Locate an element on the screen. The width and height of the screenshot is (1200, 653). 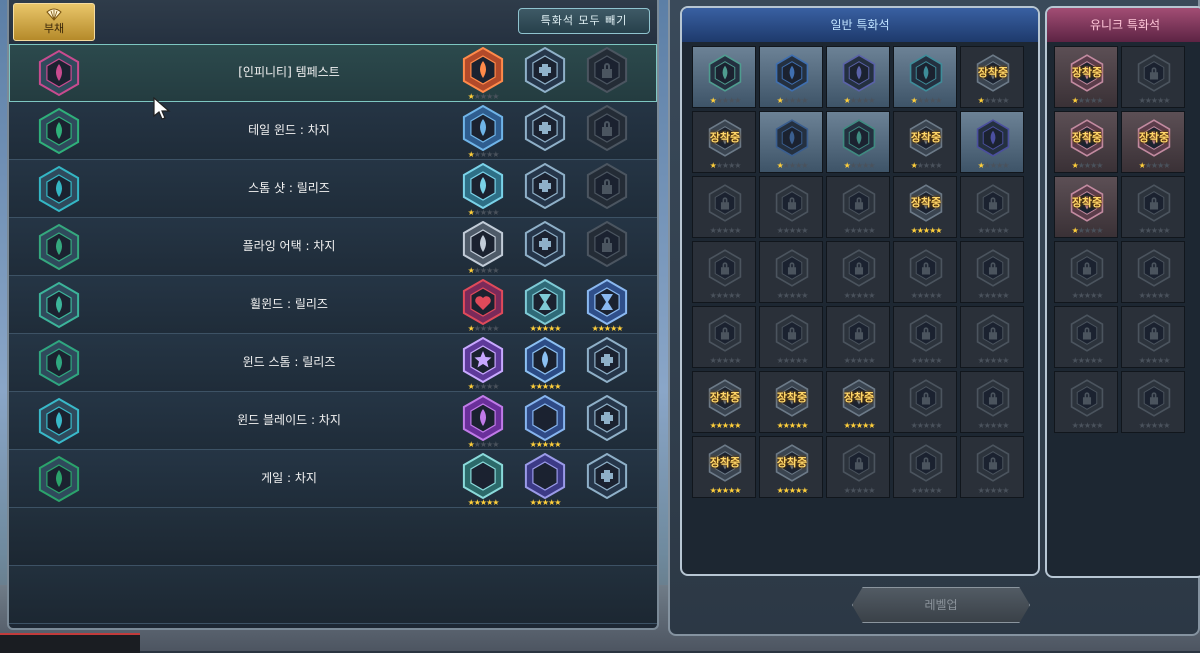
purple-drop-gem-icon is located at coordinates (483, 418).